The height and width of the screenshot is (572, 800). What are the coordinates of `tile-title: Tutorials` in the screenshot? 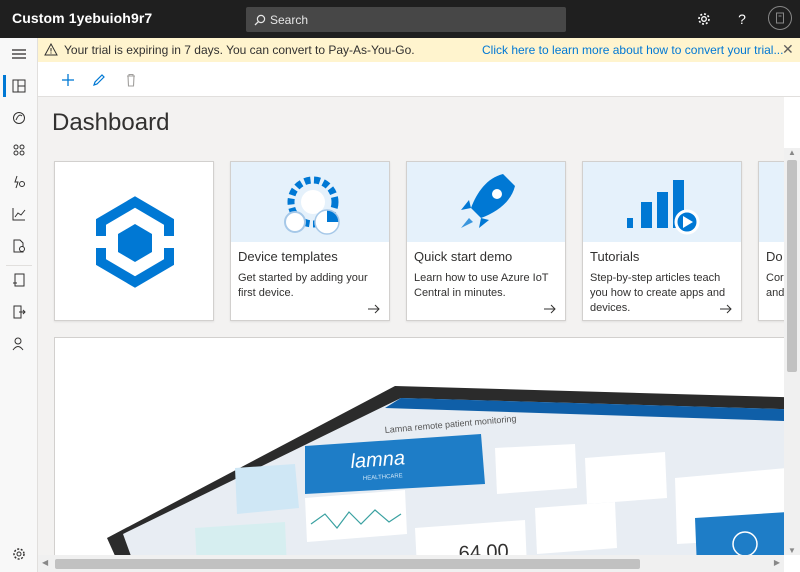 It's located at (615, 256).